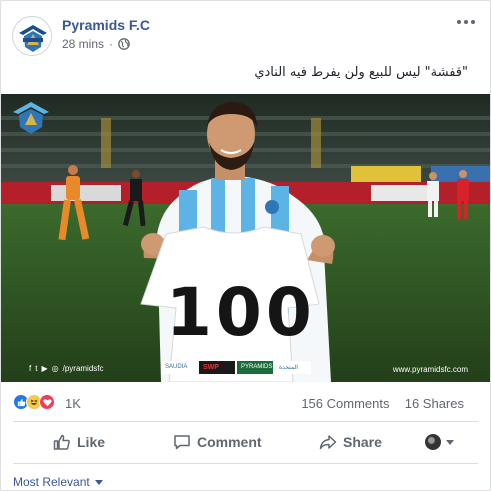  I want to click on more-options-button, so click(466, 22).